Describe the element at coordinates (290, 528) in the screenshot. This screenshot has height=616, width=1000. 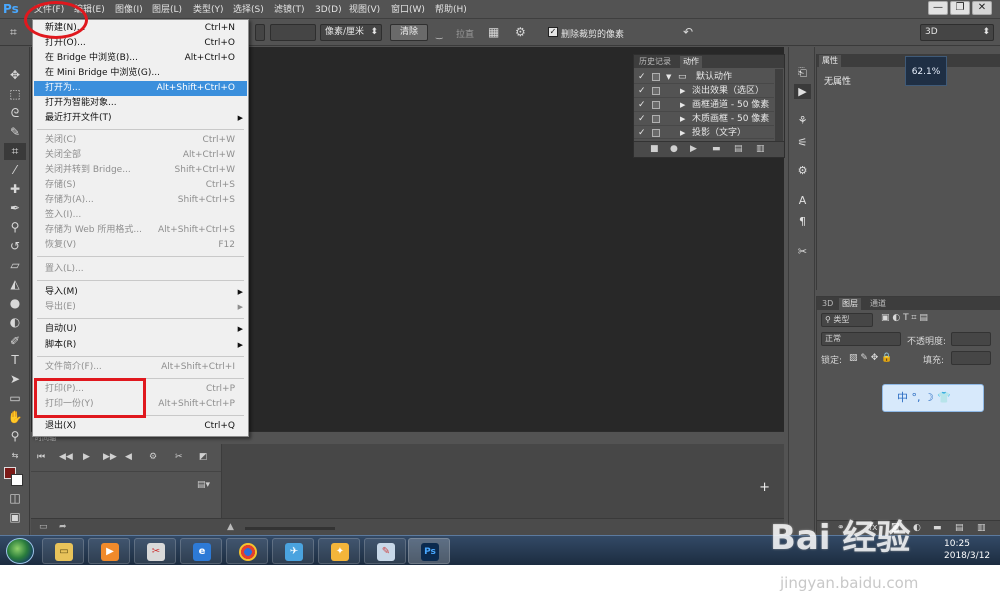
I see `timeline-zoom-slider` at that location.